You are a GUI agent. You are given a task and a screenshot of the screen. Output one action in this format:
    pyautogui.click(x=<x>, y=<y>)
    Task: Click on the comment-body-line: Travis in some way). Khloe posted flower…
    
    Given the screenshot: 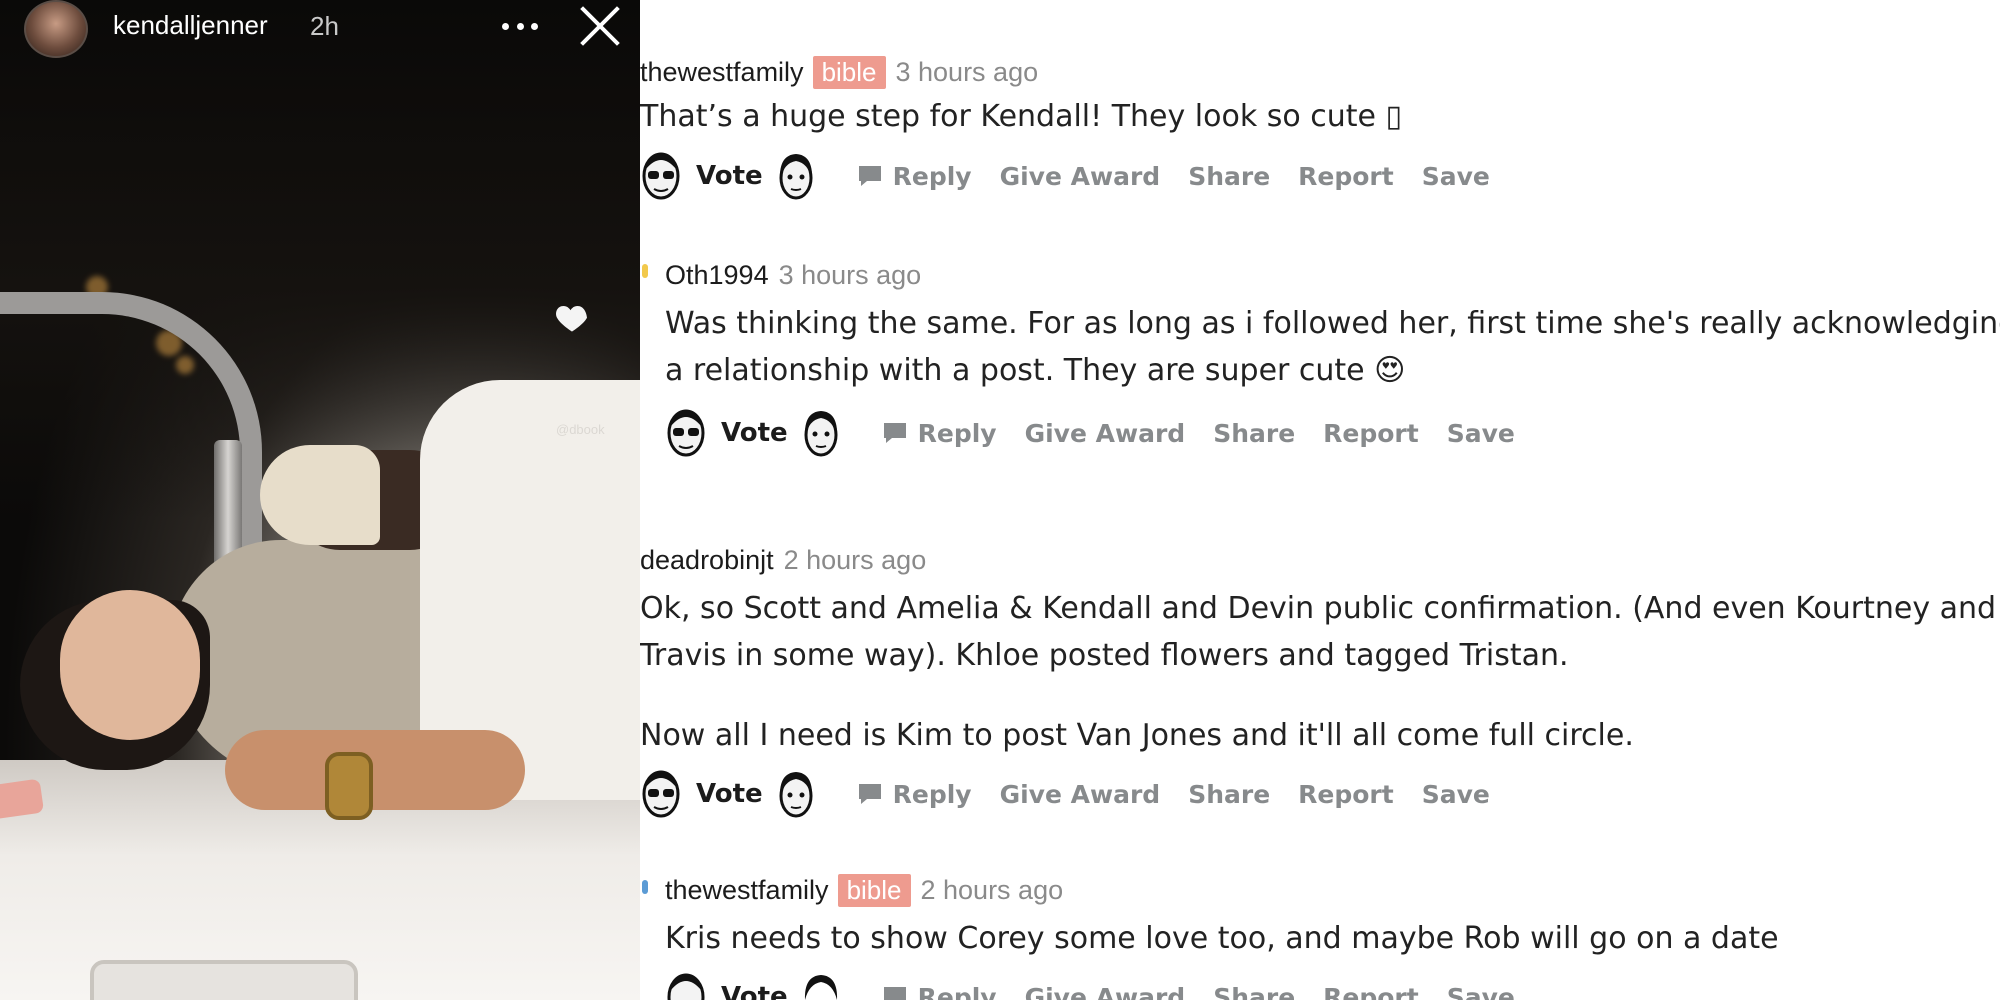 What is the action you would take?
    pyautogui.click(x=1104, y=655)
    